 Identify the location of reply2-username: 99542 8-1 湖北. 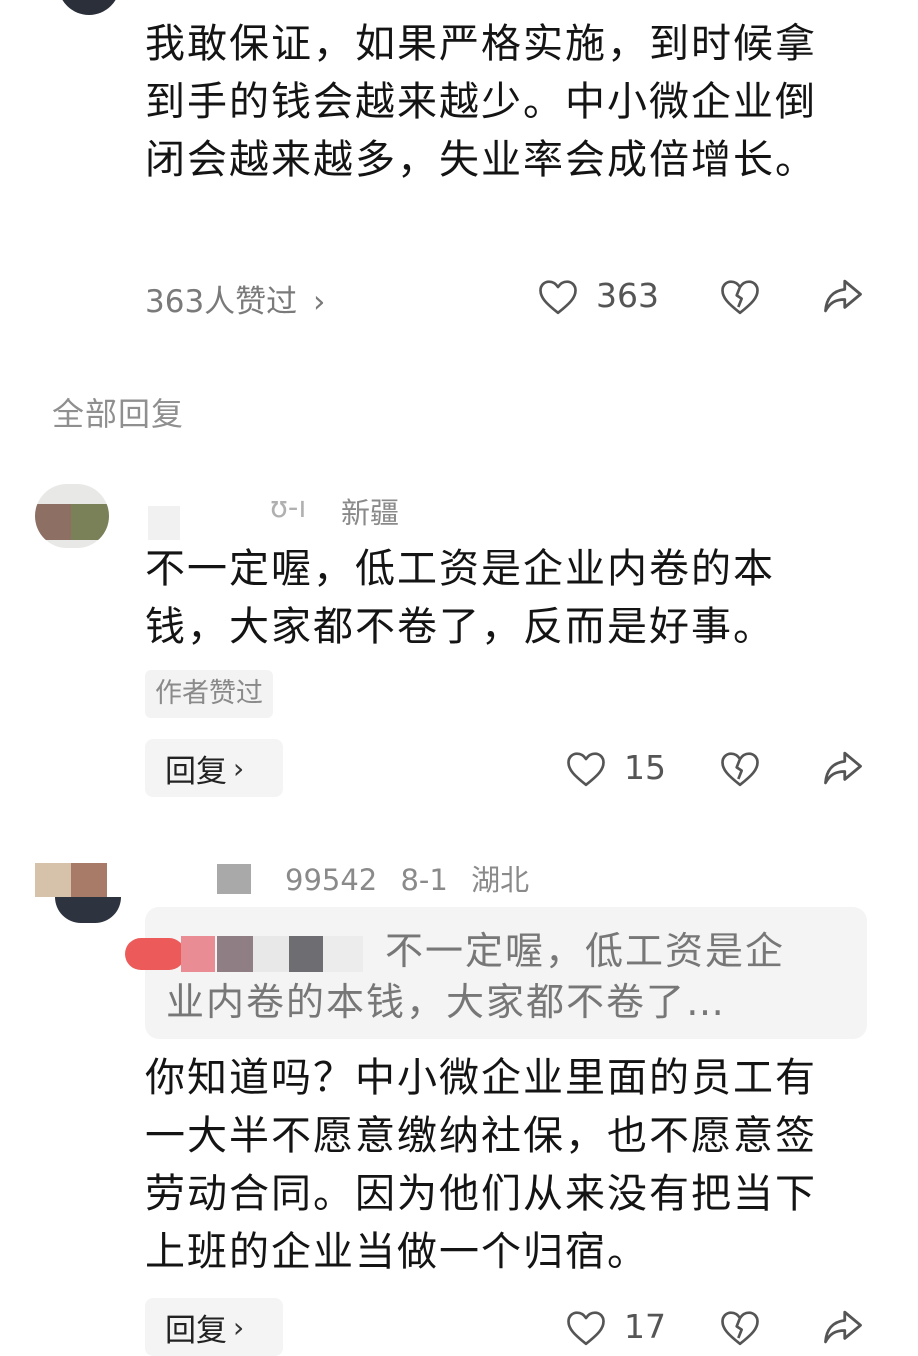
(407, 878).